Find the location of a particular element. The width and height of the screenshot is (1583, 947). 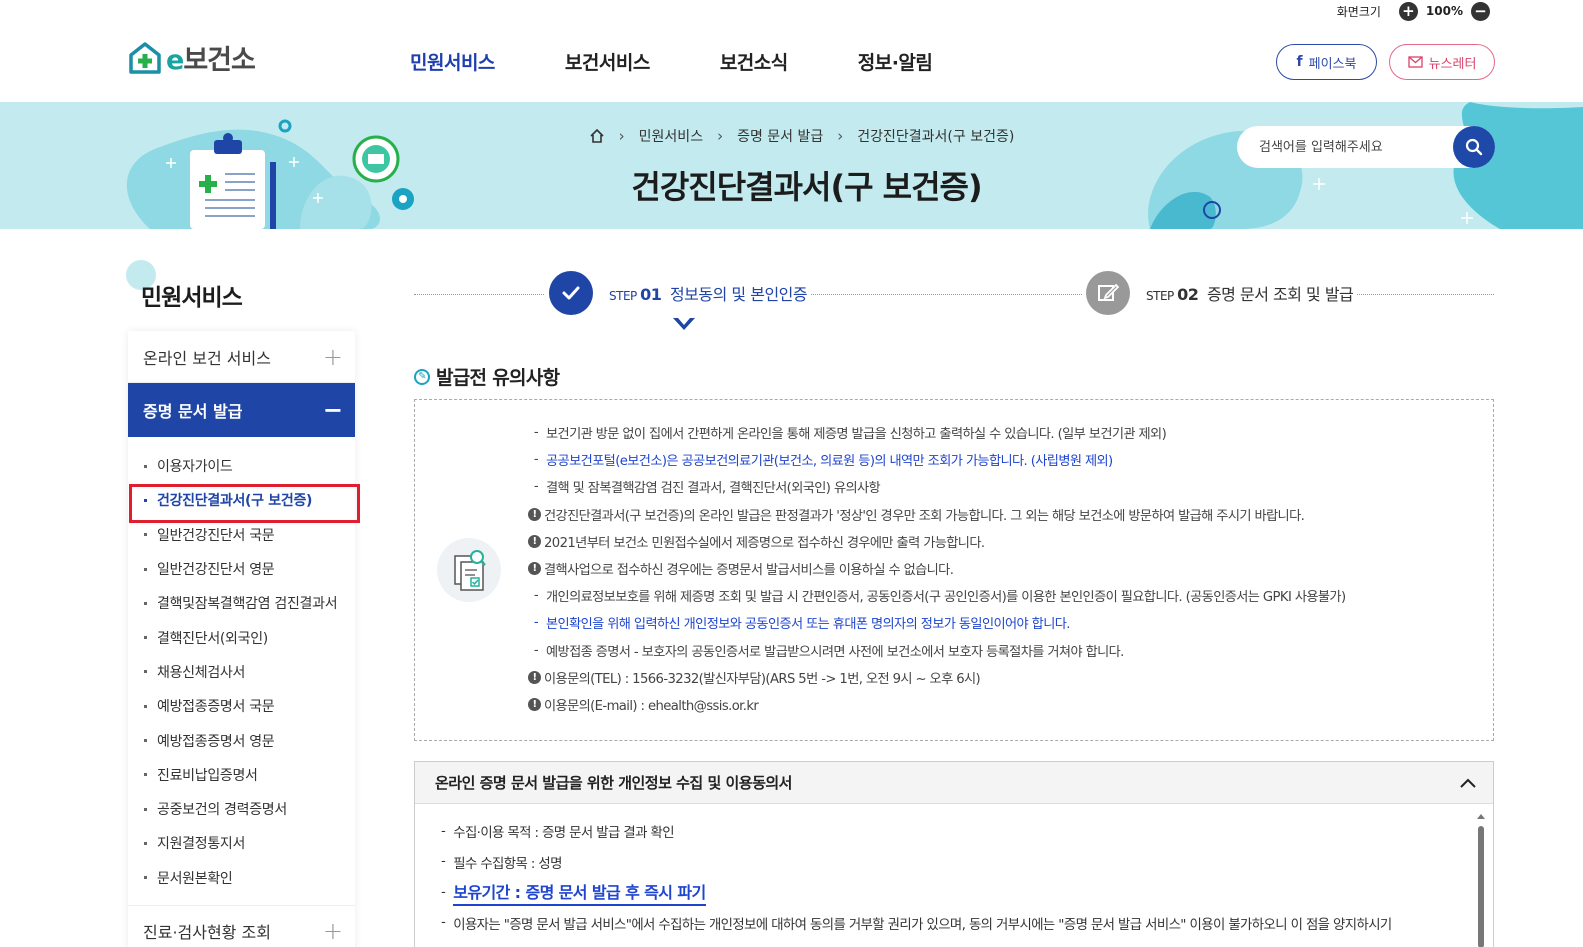

screen-size-label: 화면크기 is located at coordinates (1358, 11).